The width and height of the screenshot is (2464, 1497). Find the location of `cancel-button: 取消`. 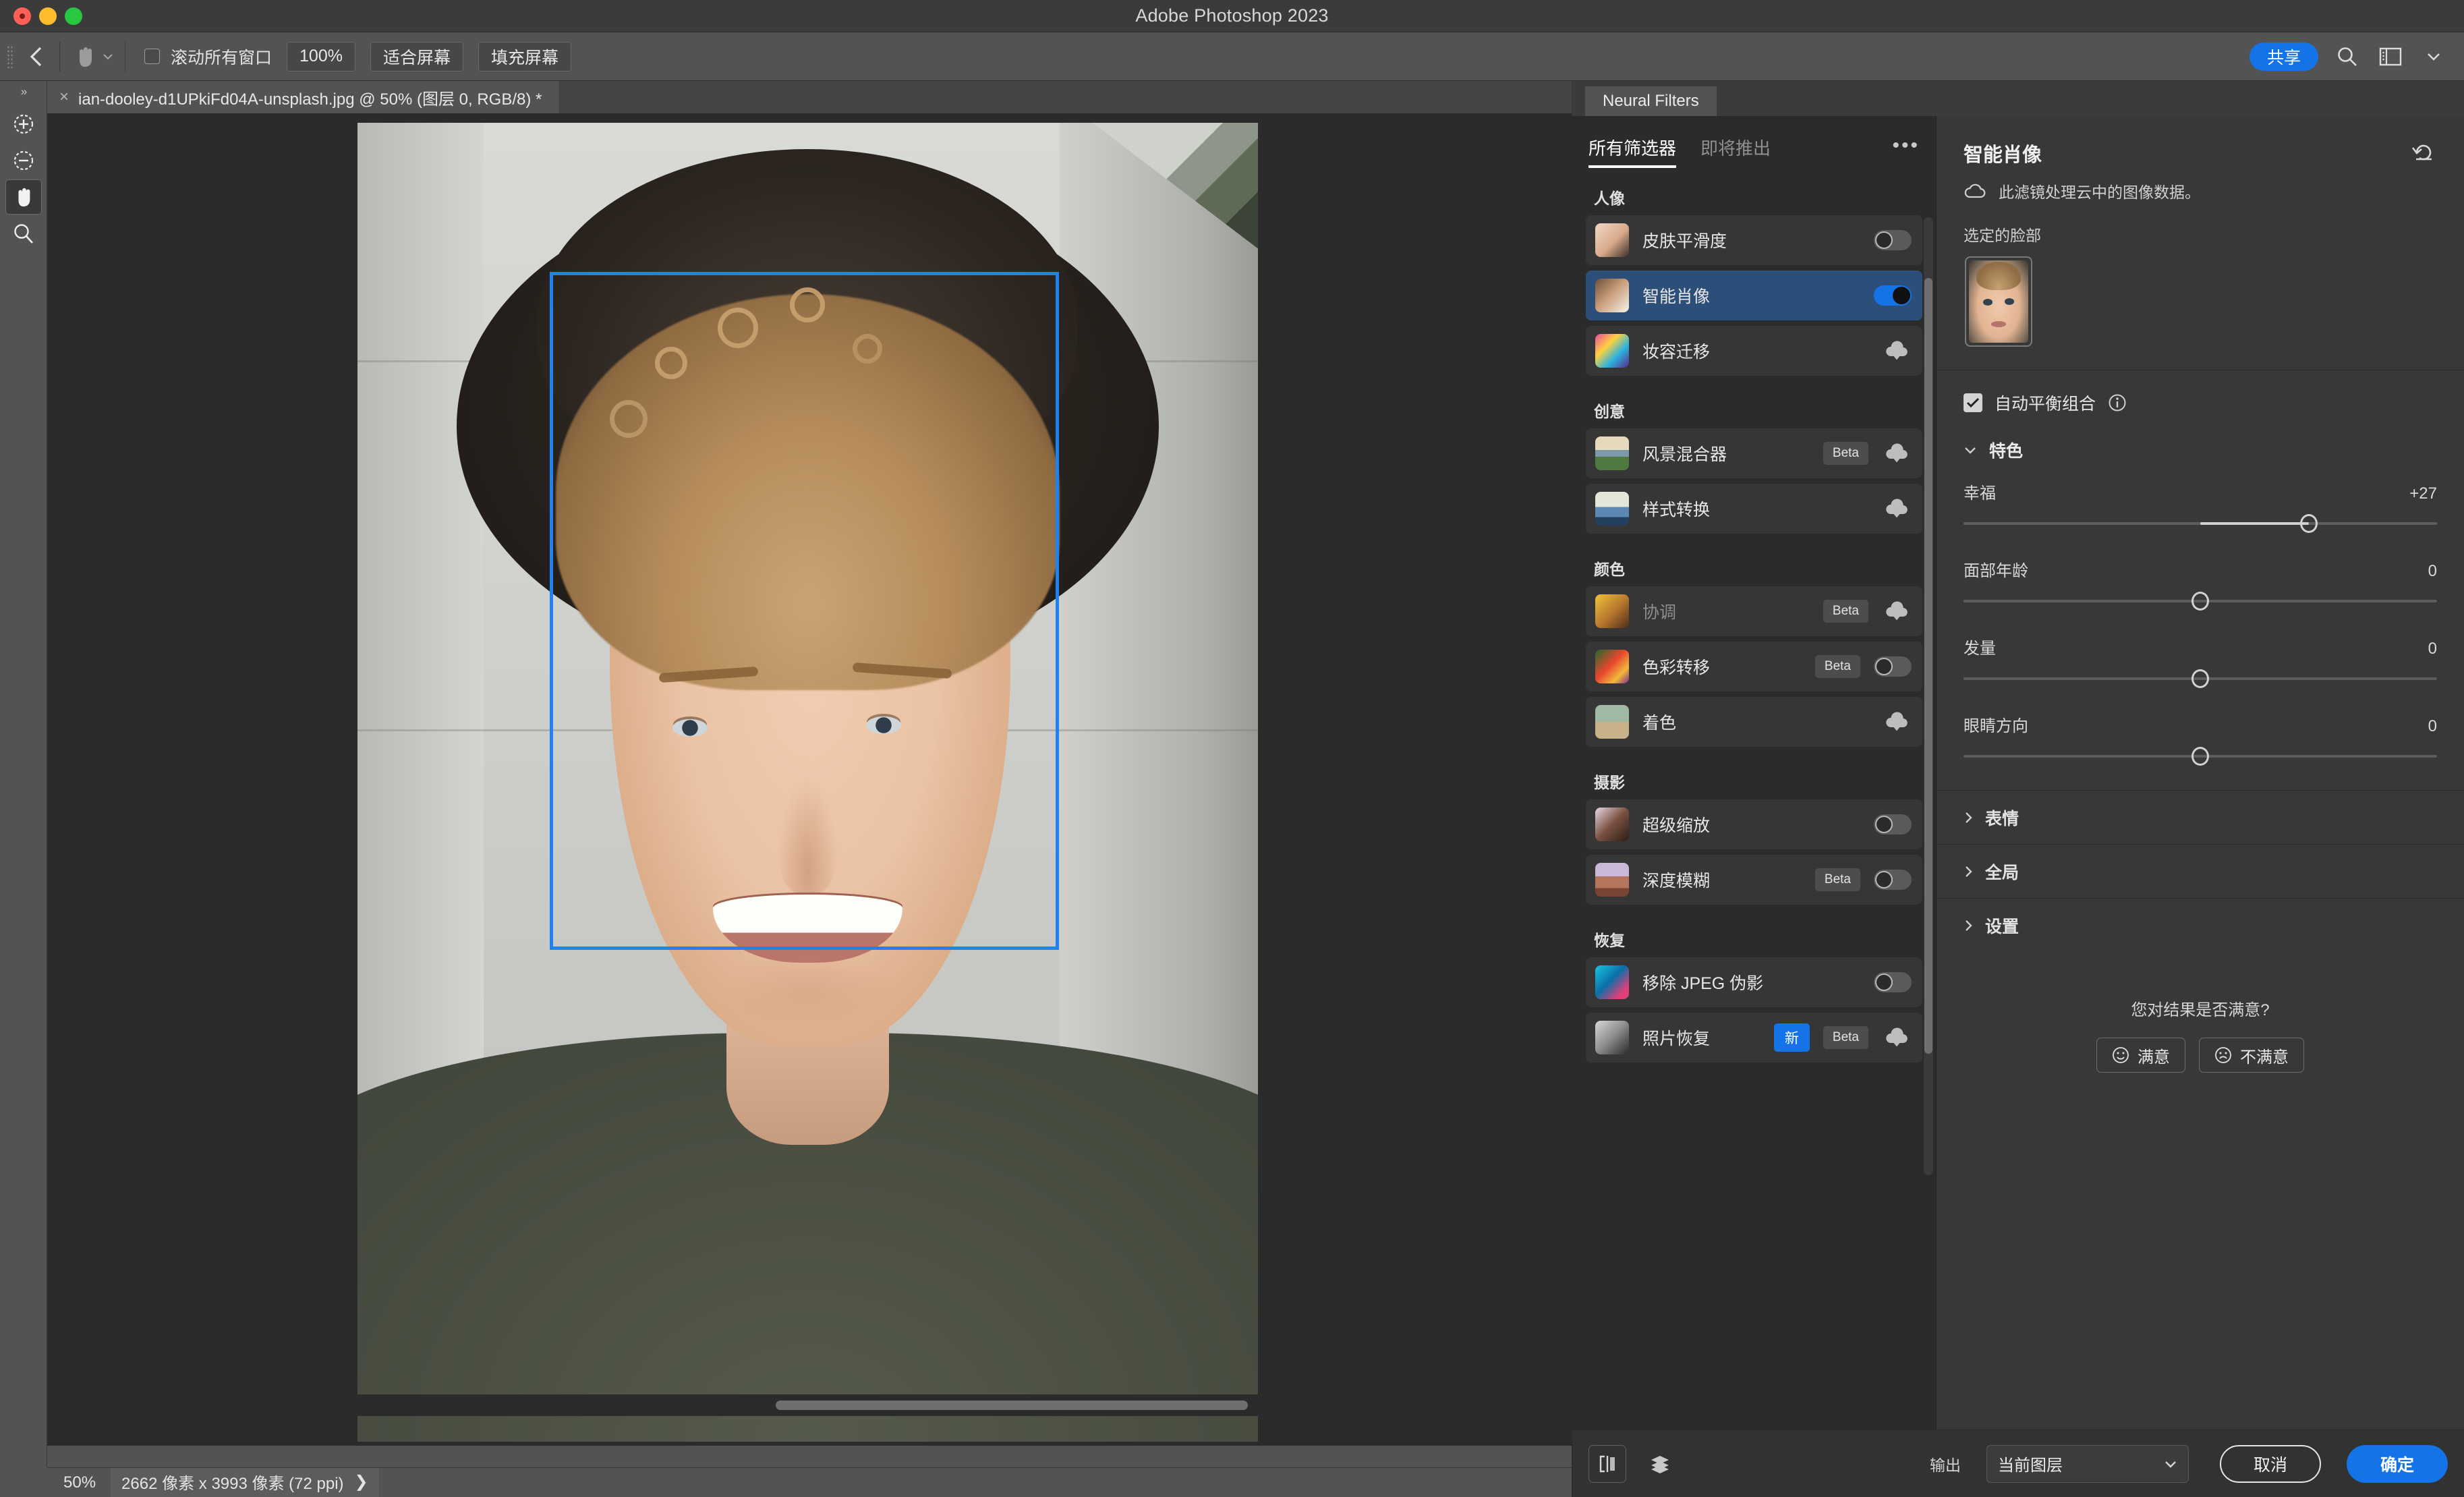

cancel-button: 取消 is located at coordinates (2270, 1463).